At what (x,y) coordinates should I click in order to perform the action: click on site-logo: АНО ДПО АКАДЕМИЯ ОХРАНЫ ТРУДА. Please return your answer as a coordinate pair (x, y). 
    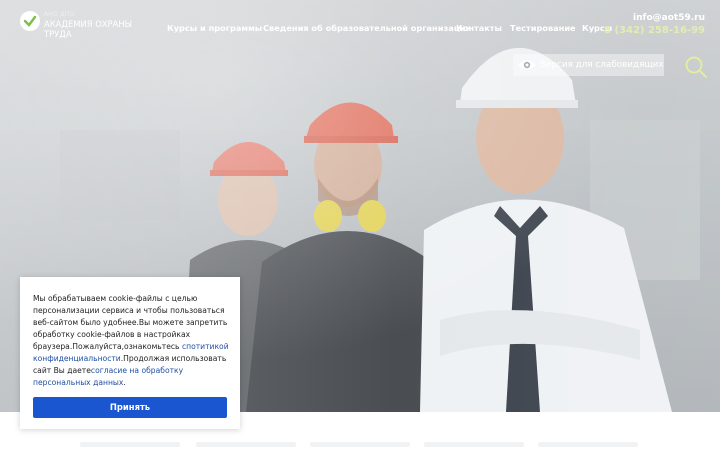
    Looking at the image, I should click on (76, 25).